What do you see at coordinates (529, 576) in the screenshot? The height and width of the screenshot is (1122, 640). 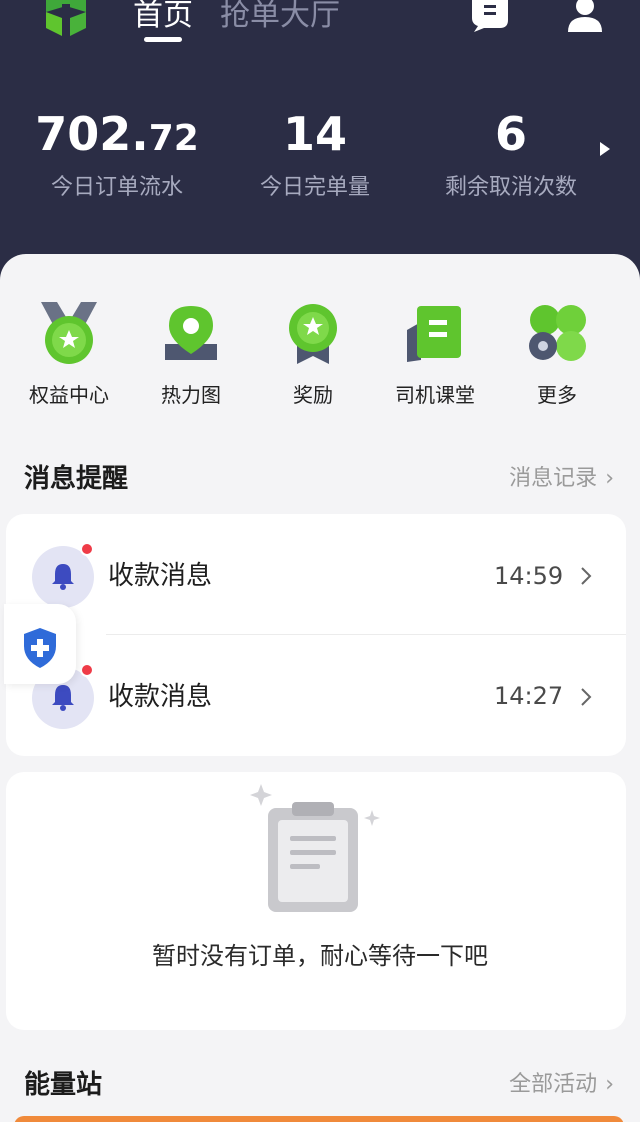 I see `message-time: 14:59` at bounding box center [529, 576].